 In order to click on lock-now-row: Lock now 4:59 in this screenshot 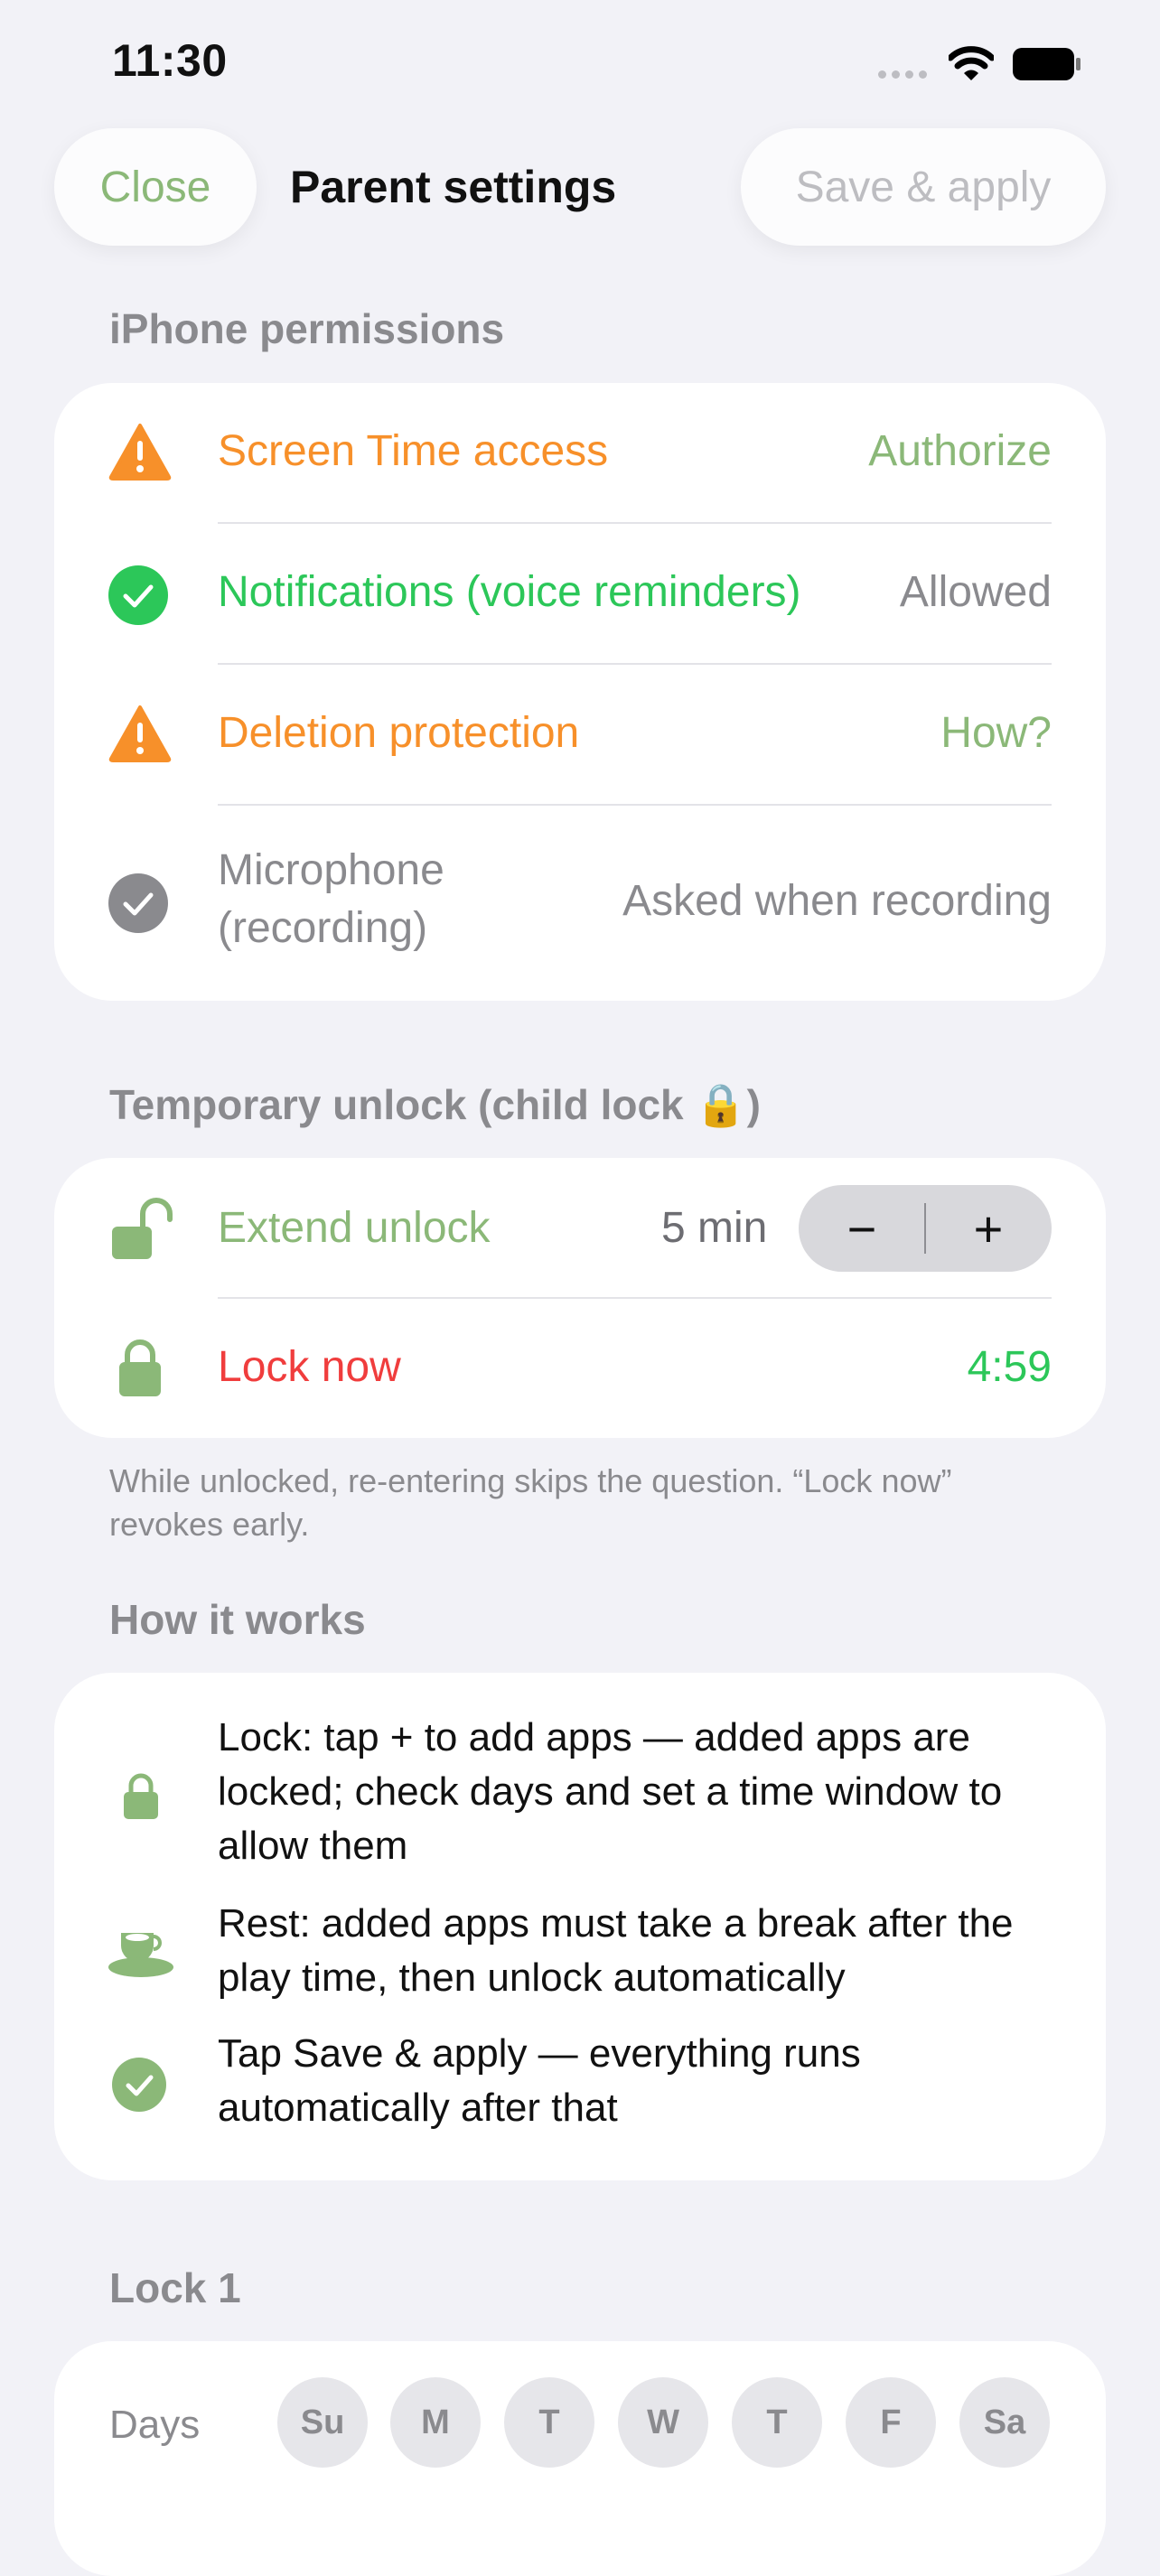, I will do `click(580, 1368)`.